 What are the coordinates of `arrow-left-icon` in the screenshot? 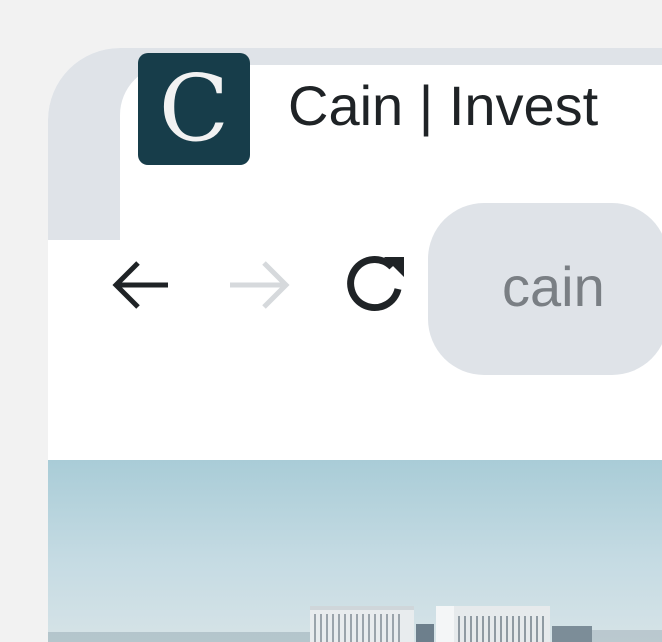 It's located at (140, 285).